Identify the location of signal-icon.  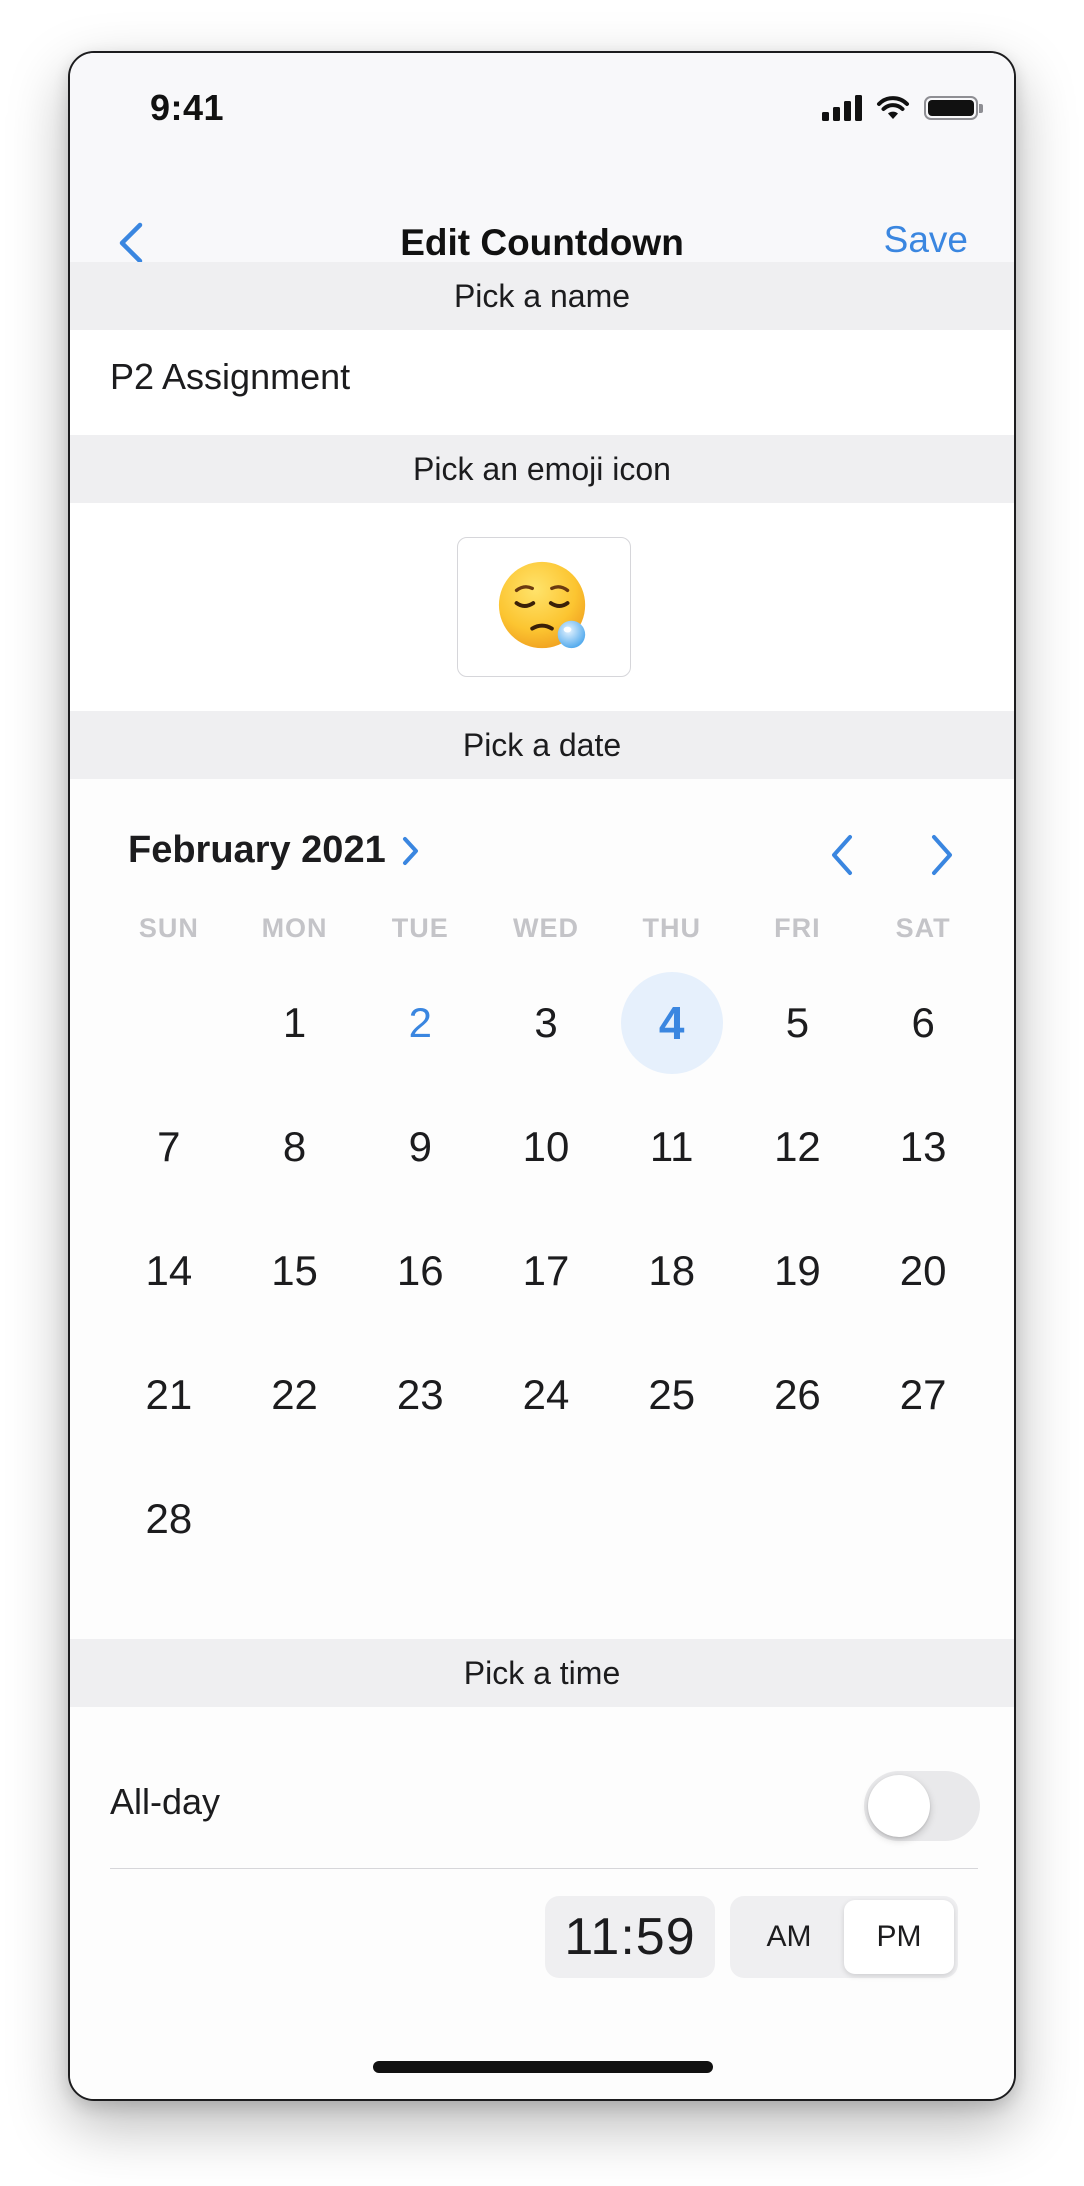
(842, 108).